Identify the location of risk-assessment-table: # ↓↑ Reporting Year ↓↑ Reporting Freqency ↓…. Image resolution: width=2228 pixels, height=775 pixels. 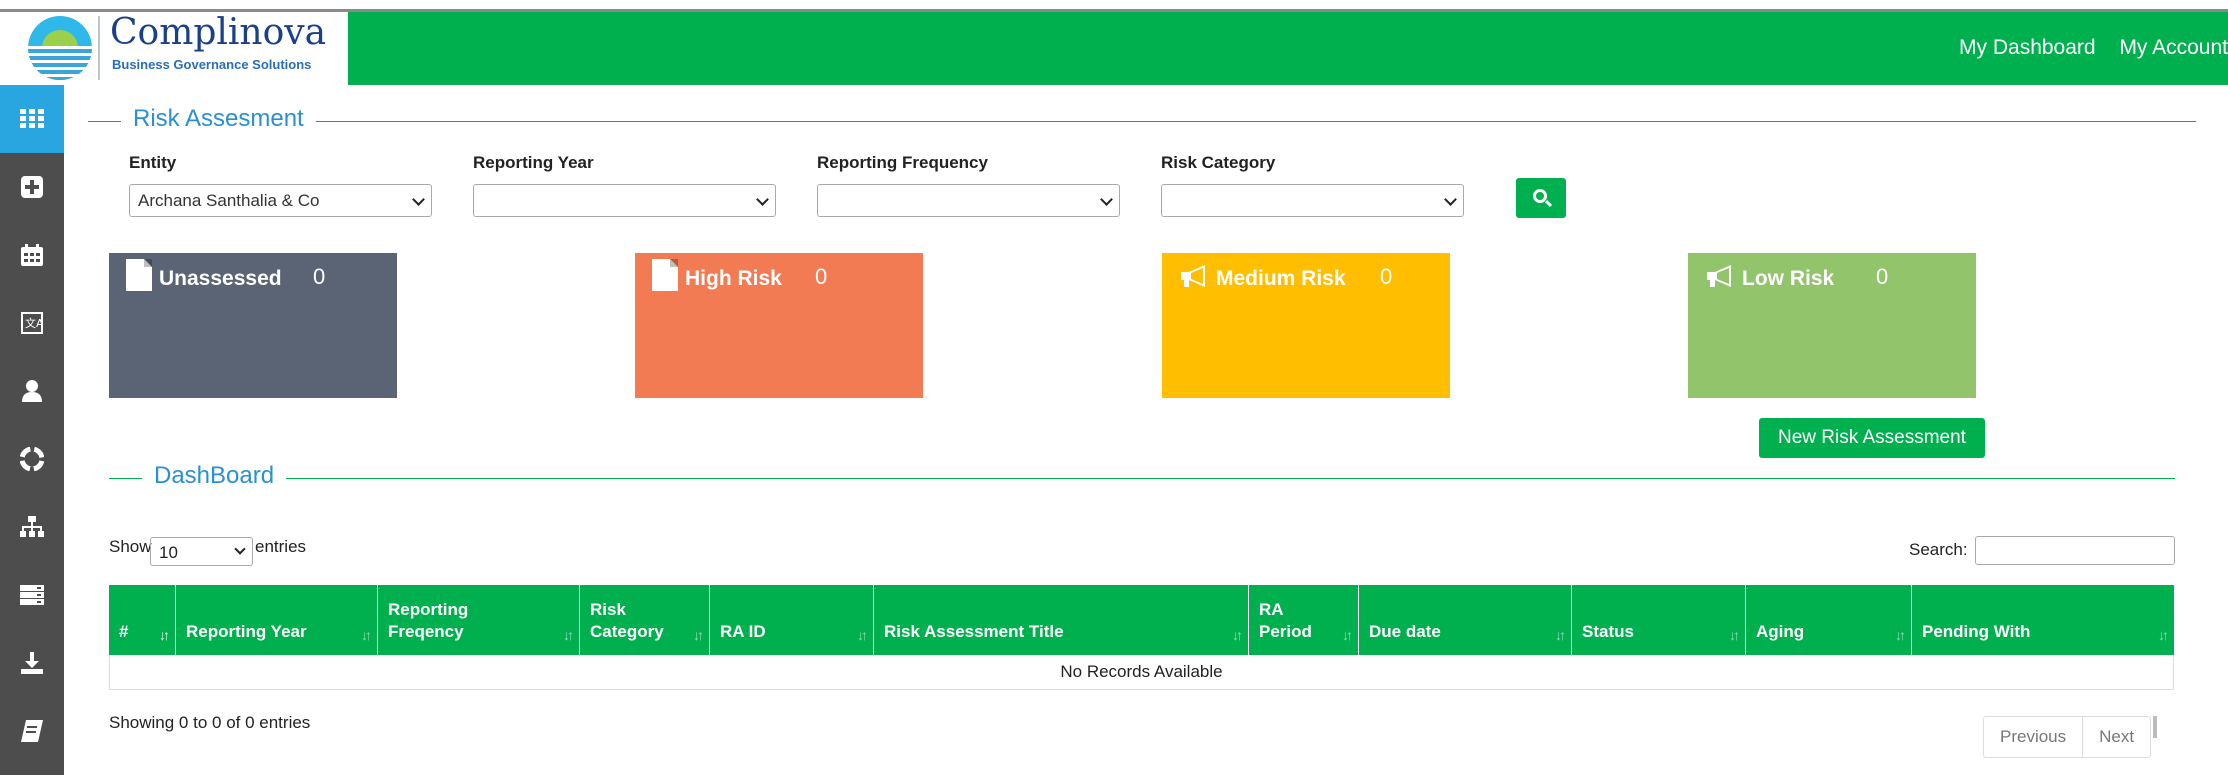
(1141, 637).